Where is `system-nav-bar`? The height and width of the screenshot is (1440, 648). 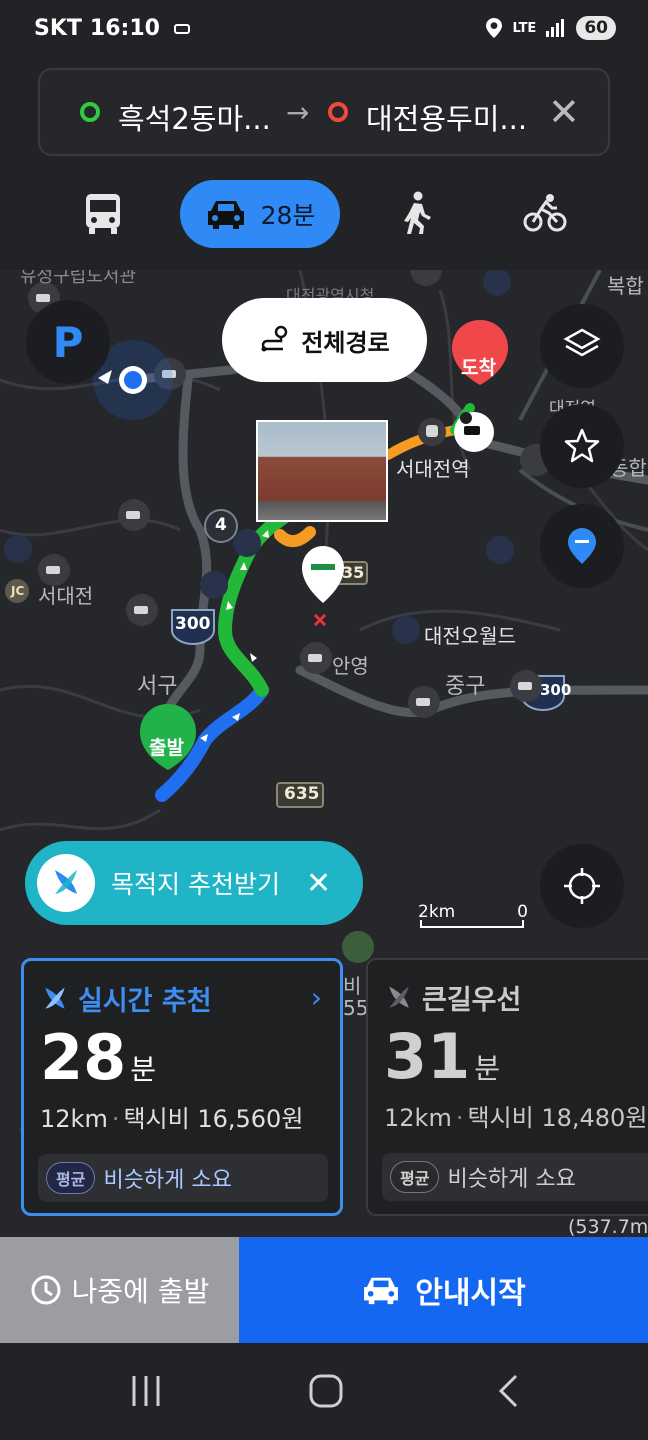 system-nav-bar is located at coordinates (324, 1391).